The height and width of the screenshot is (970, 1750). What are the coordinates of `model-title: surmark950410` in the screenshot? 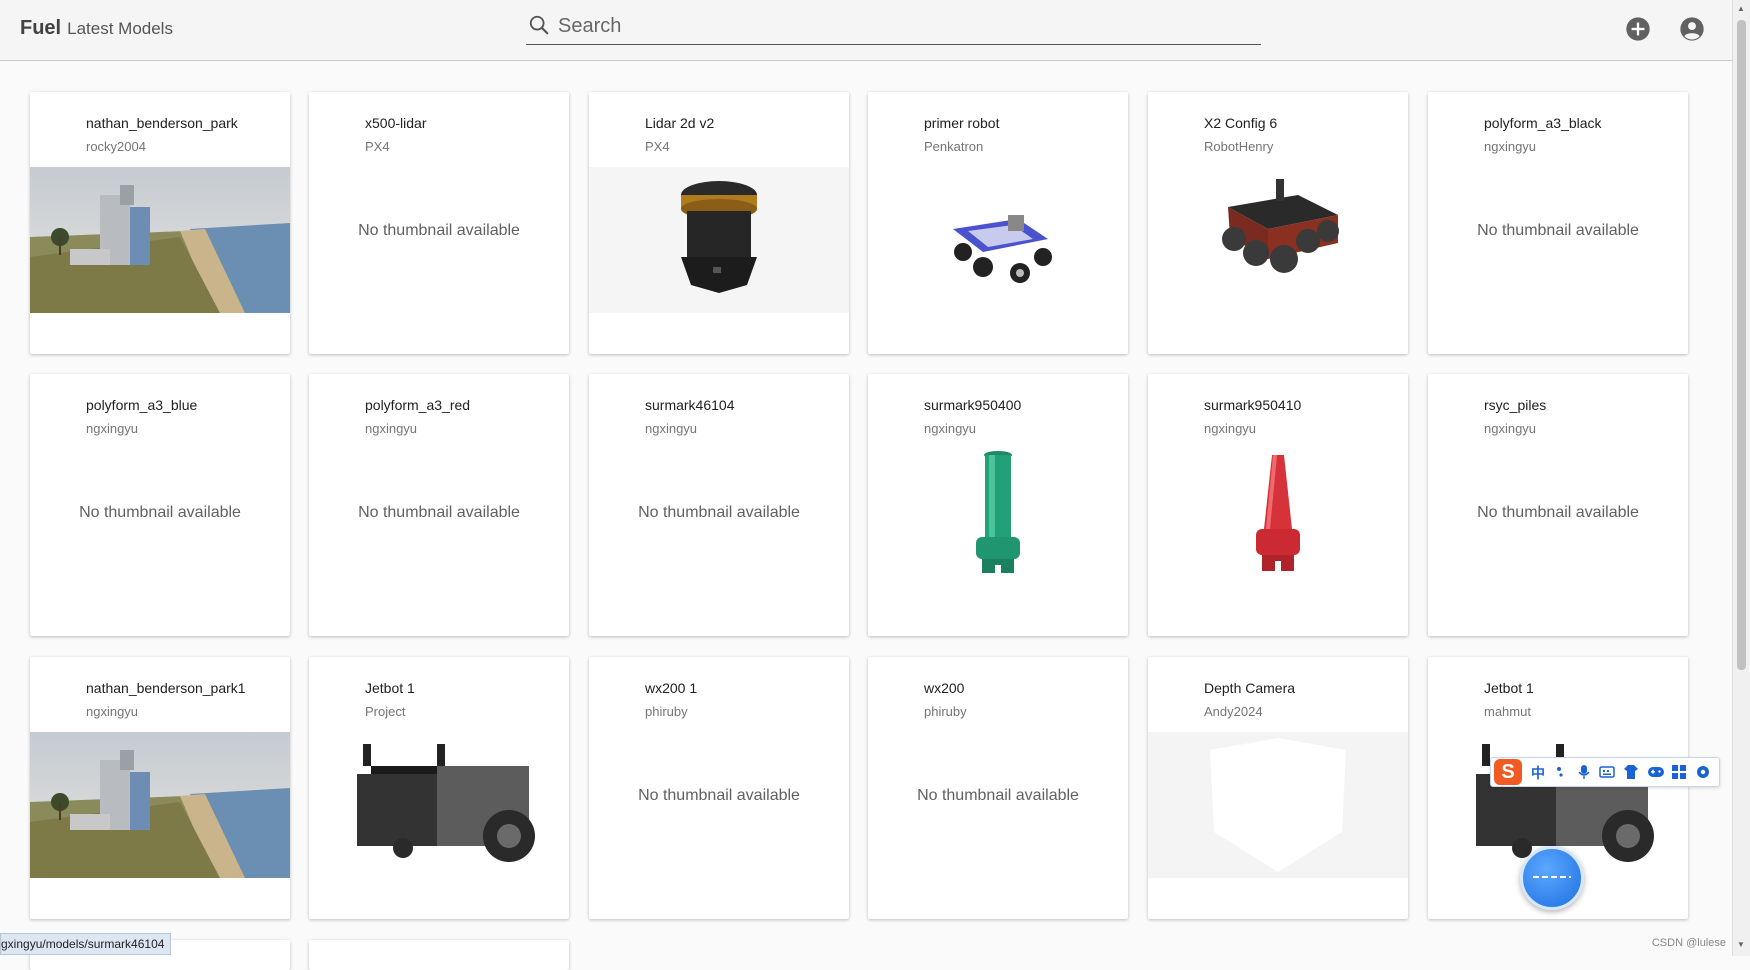 It's located at (1252, 405).